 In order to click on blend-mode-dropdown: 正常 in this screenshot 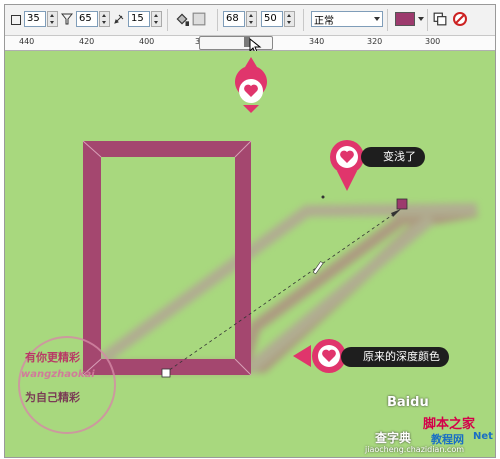, I will do `click(347, 19)`.